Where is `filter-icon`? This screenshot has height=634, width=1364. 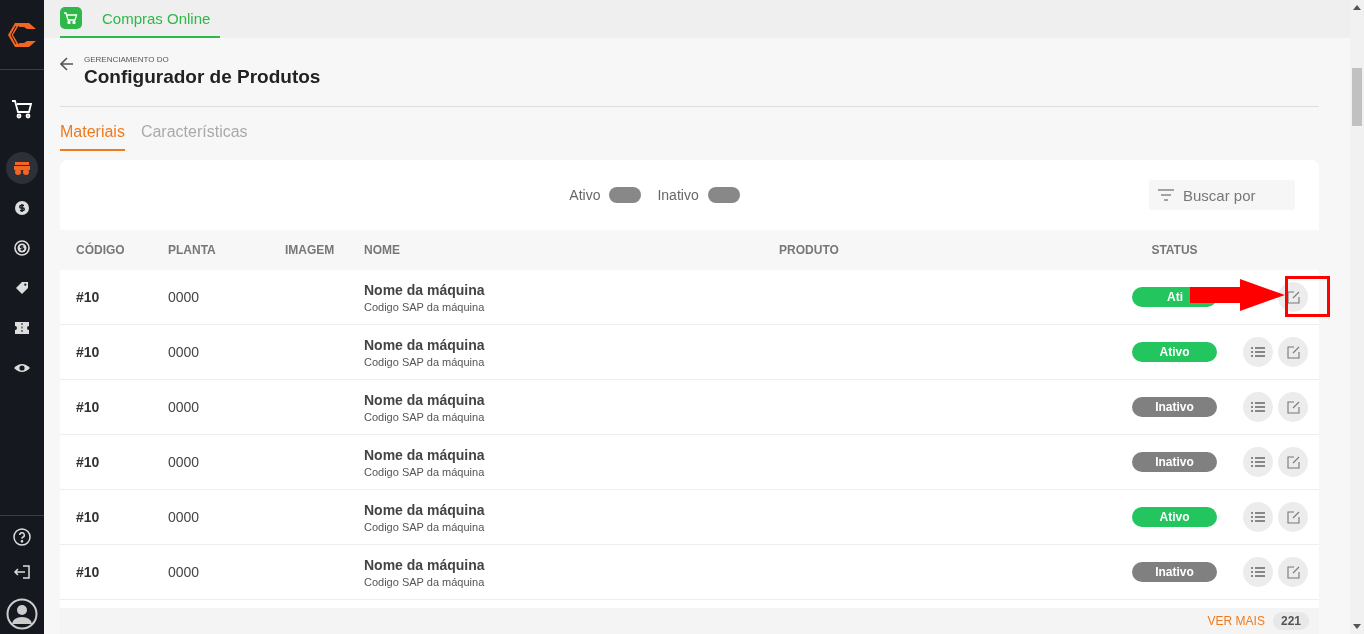
filter-icon is located at coordinates (1166, 195).